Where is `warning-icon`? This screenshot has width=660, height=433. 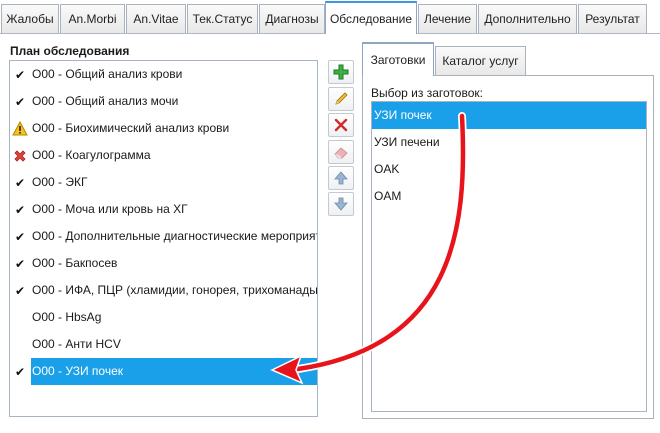 warning-icon is located at coordinates (20, 128).